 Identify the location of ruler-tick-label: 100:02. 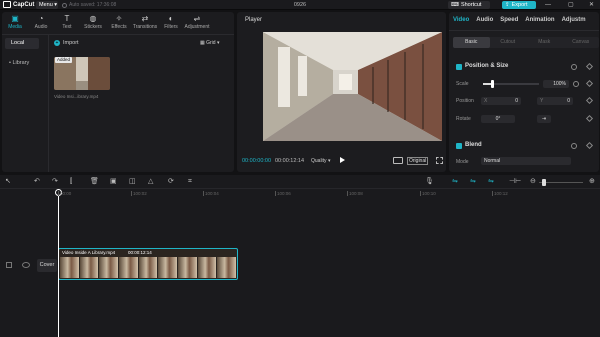
(140, 193).